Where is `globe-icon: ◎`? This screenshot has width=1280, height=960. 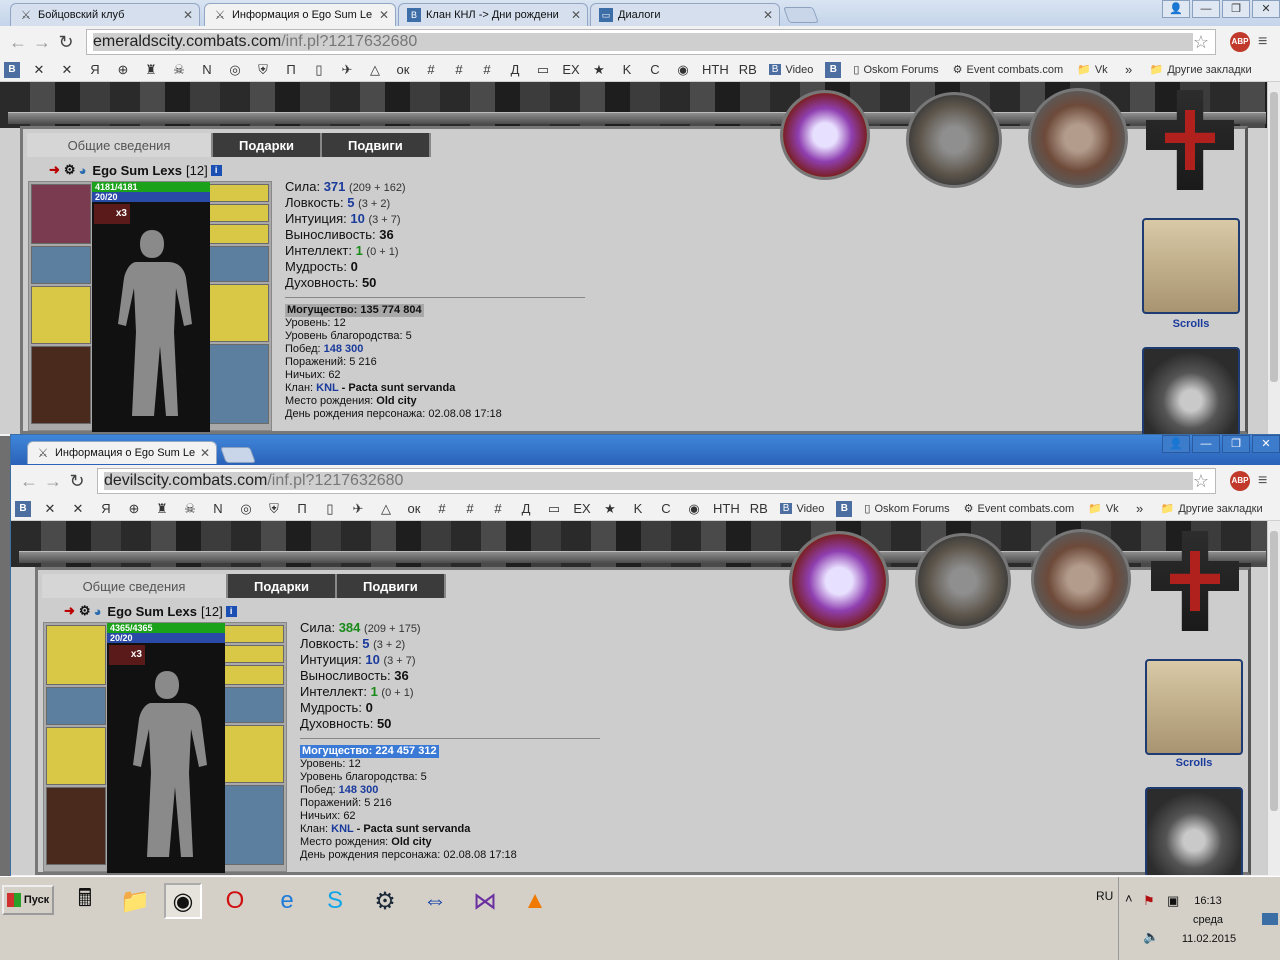 globe-icon: ◎ is located at coordinates (235, 70).